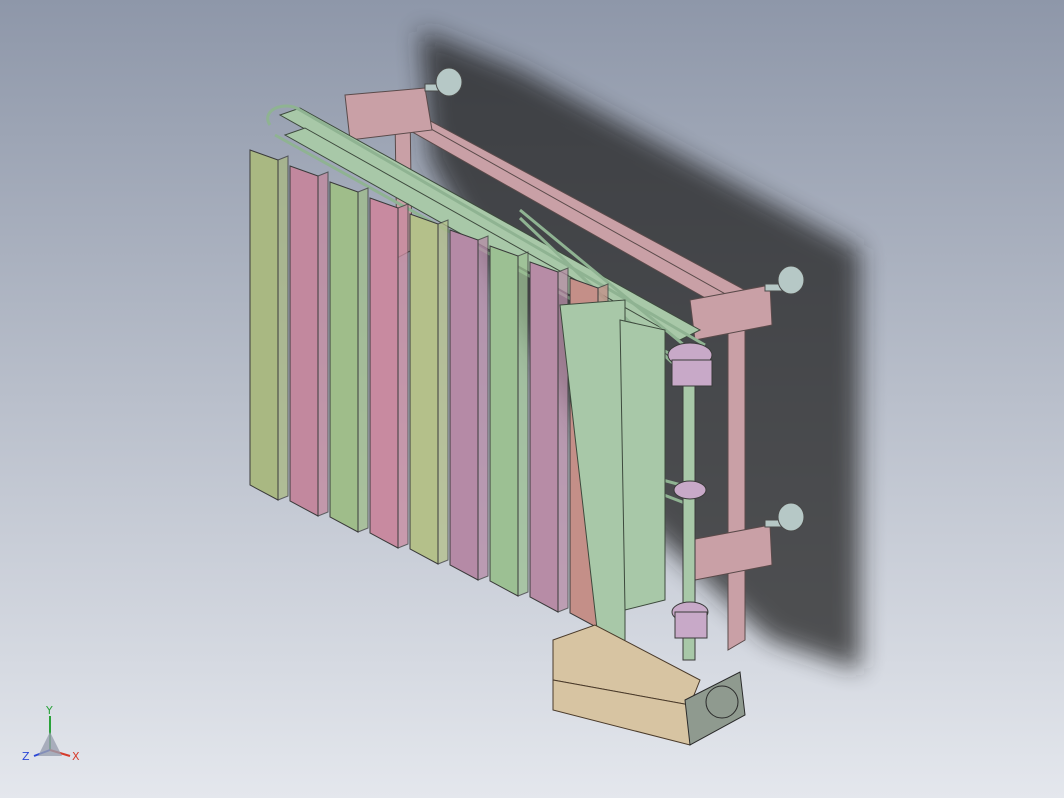  What do you see at coordinates (49, 710) in the screenshot?
I see `y-axis-label: Y` at bounding box center [49, 710].